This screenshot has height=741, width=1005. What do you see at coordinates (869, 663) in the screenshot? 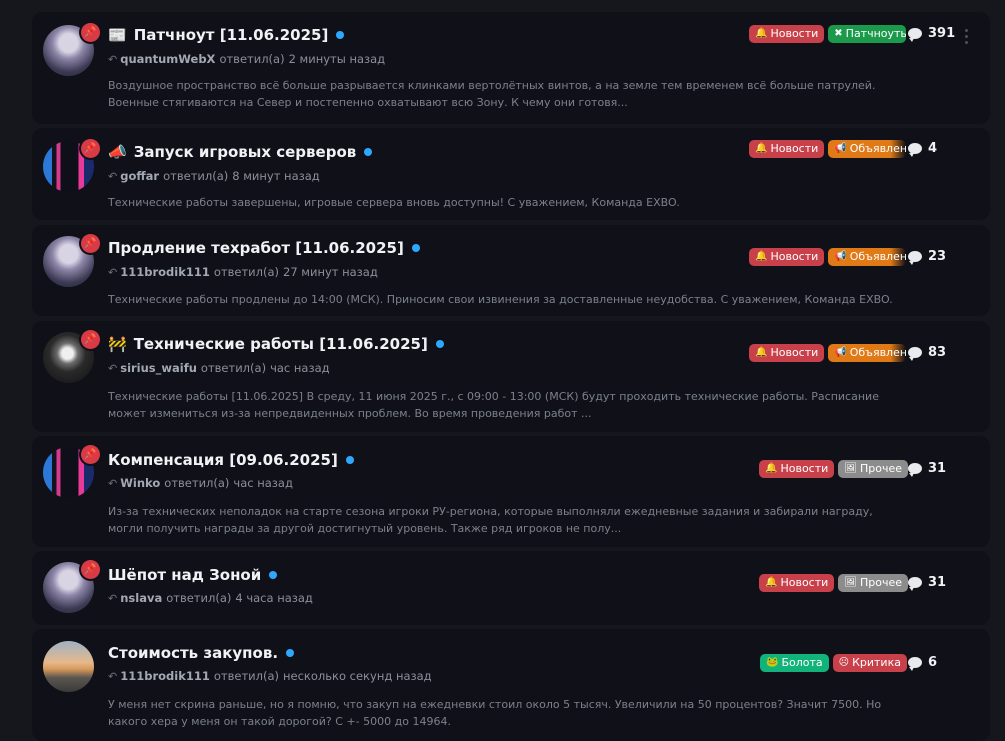
I see `tag-critique: ☹ Критика` at bounding box center [869, 663].